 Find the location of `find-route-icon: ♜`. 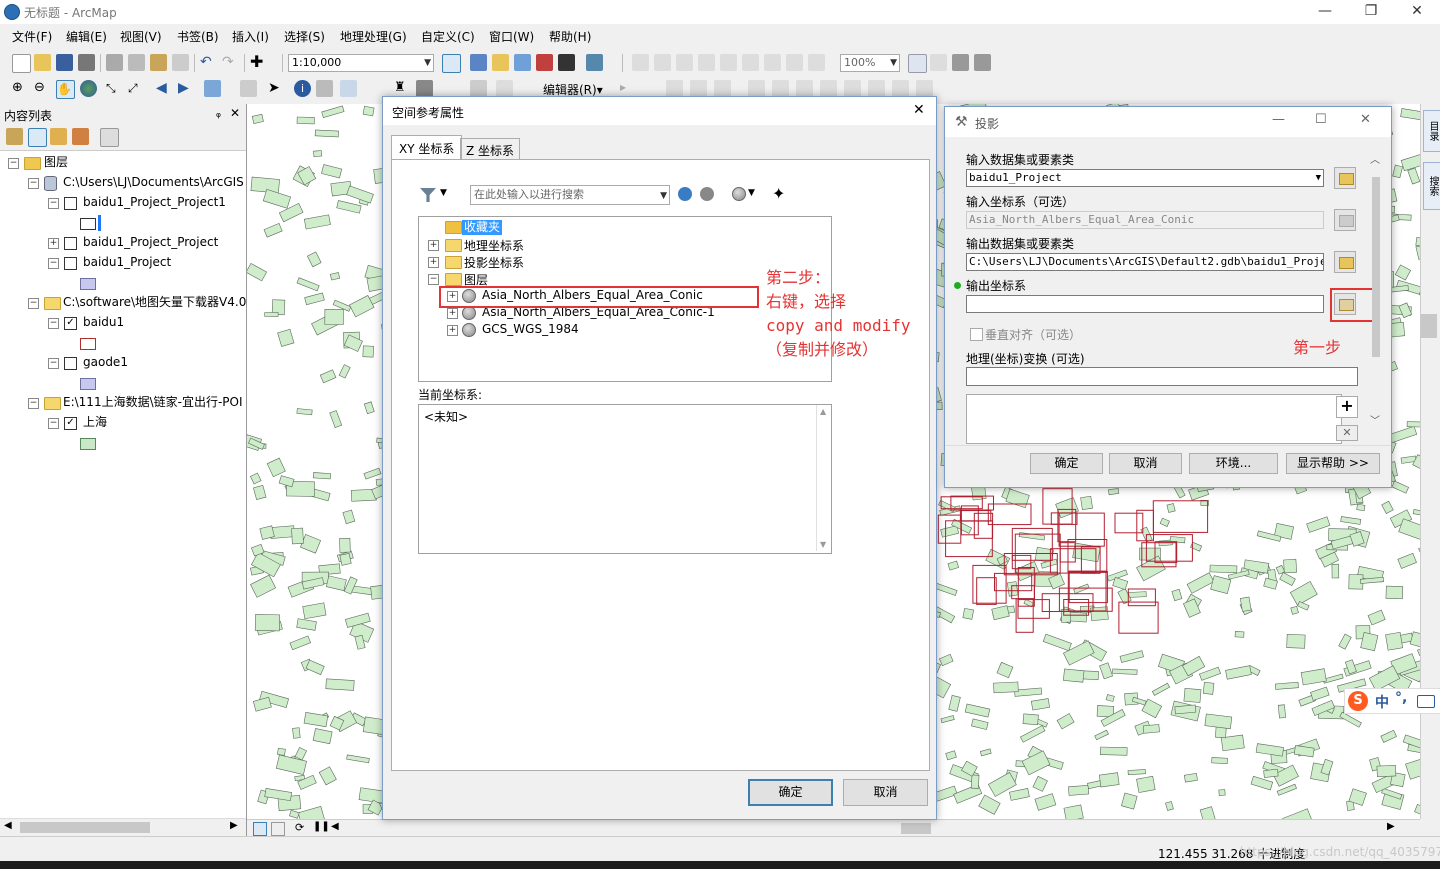

find-route-icon: ♜ is located at coordinates (402, 88).